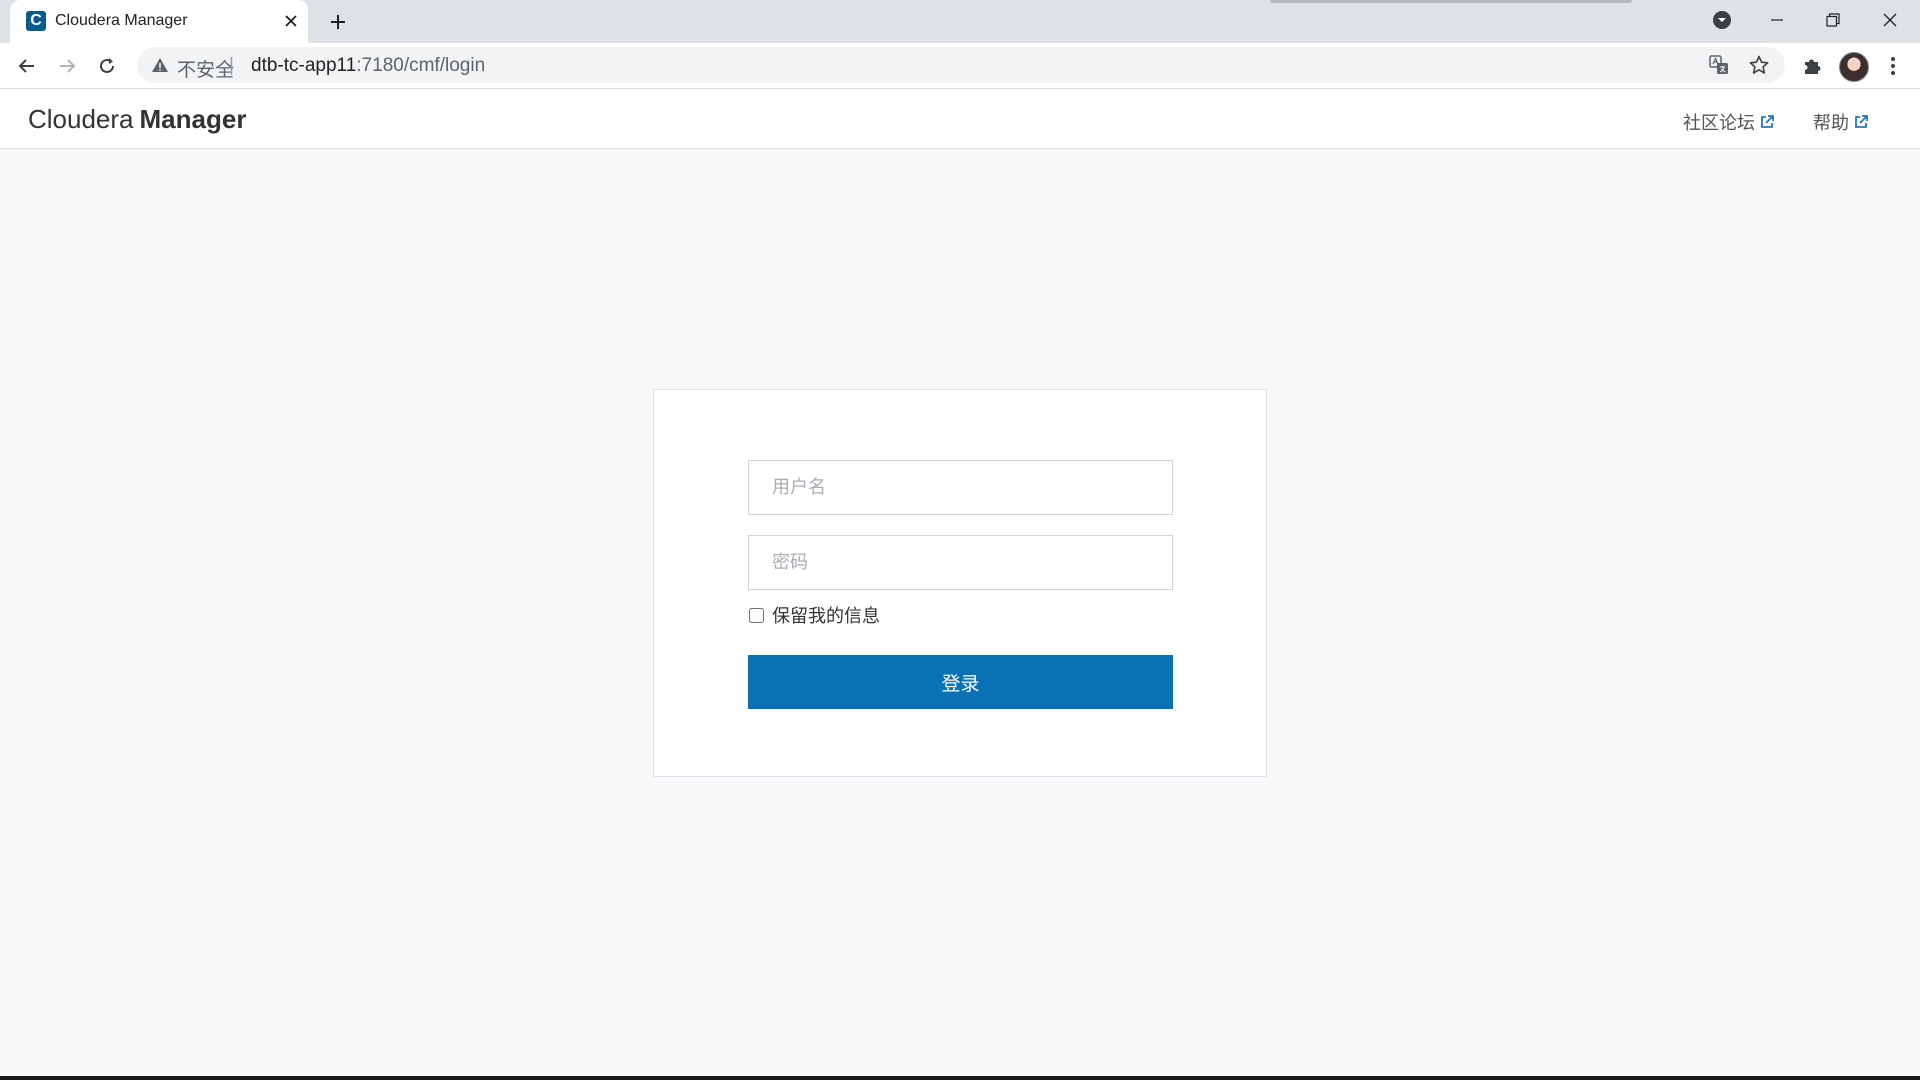  Describe the element at coordinates (1854, 67) in the screenshot. I see `profile-avatar` at that location.